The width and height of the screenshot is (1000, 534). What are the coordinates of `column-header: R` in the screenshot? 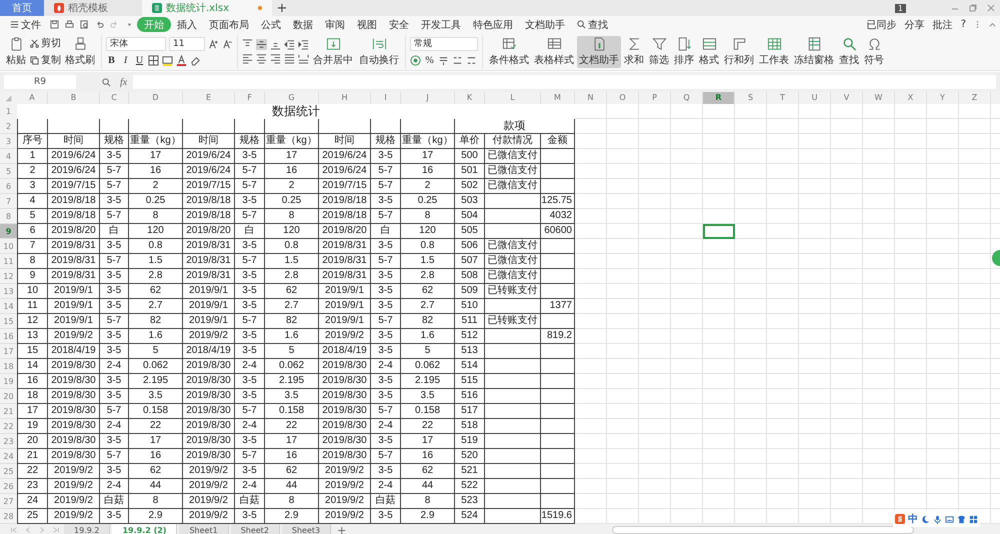 It's located at (719, 98).